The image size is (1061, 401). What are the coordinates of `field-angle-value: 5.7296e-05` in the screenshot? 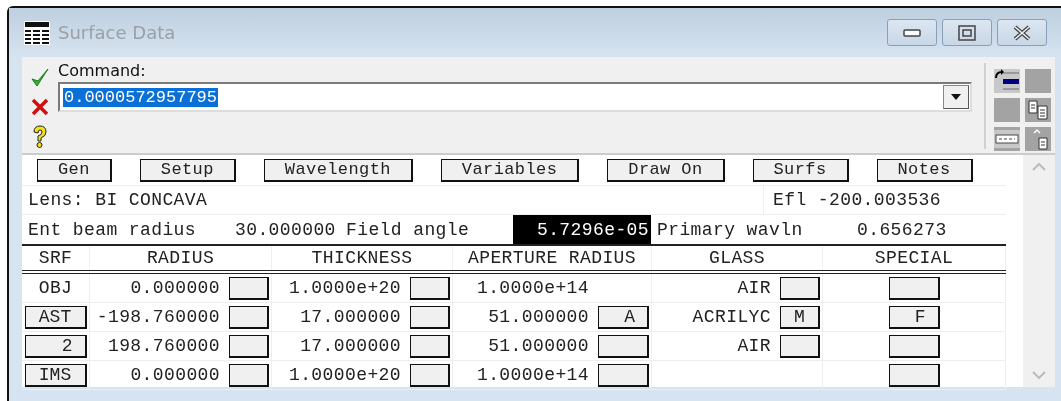 It's located at (582, 229).